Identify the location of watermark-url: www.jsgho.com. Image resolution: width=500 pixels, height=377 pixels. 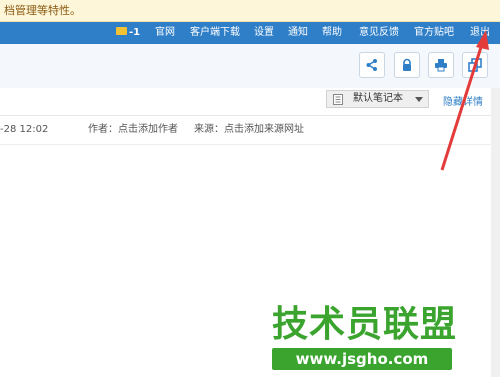
(362, 359).